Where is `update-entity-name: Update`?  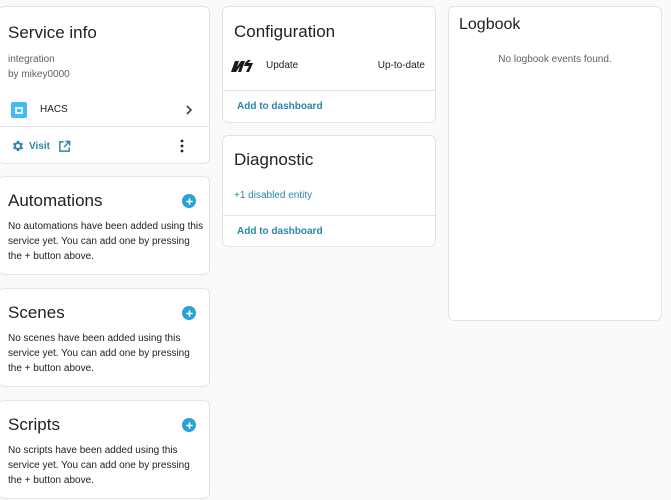 update-entity-name: Update is located at coordinates (282, 65).